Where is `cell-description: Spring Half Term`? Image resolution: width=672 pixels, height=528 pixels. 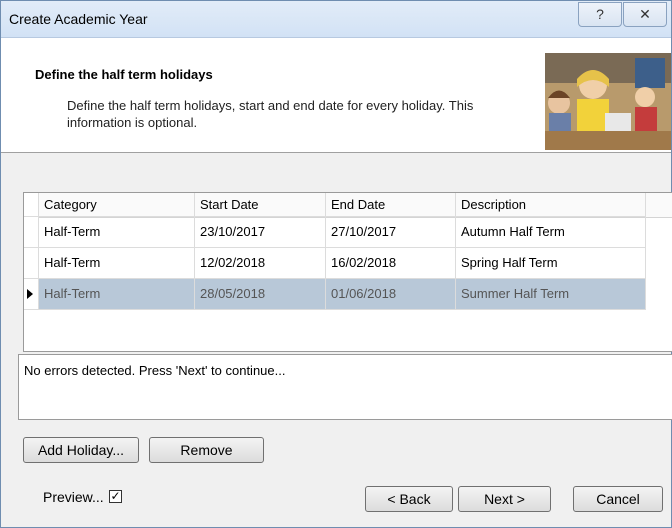 cell-description: Spring Half Term is located at coordinates (551, 263).